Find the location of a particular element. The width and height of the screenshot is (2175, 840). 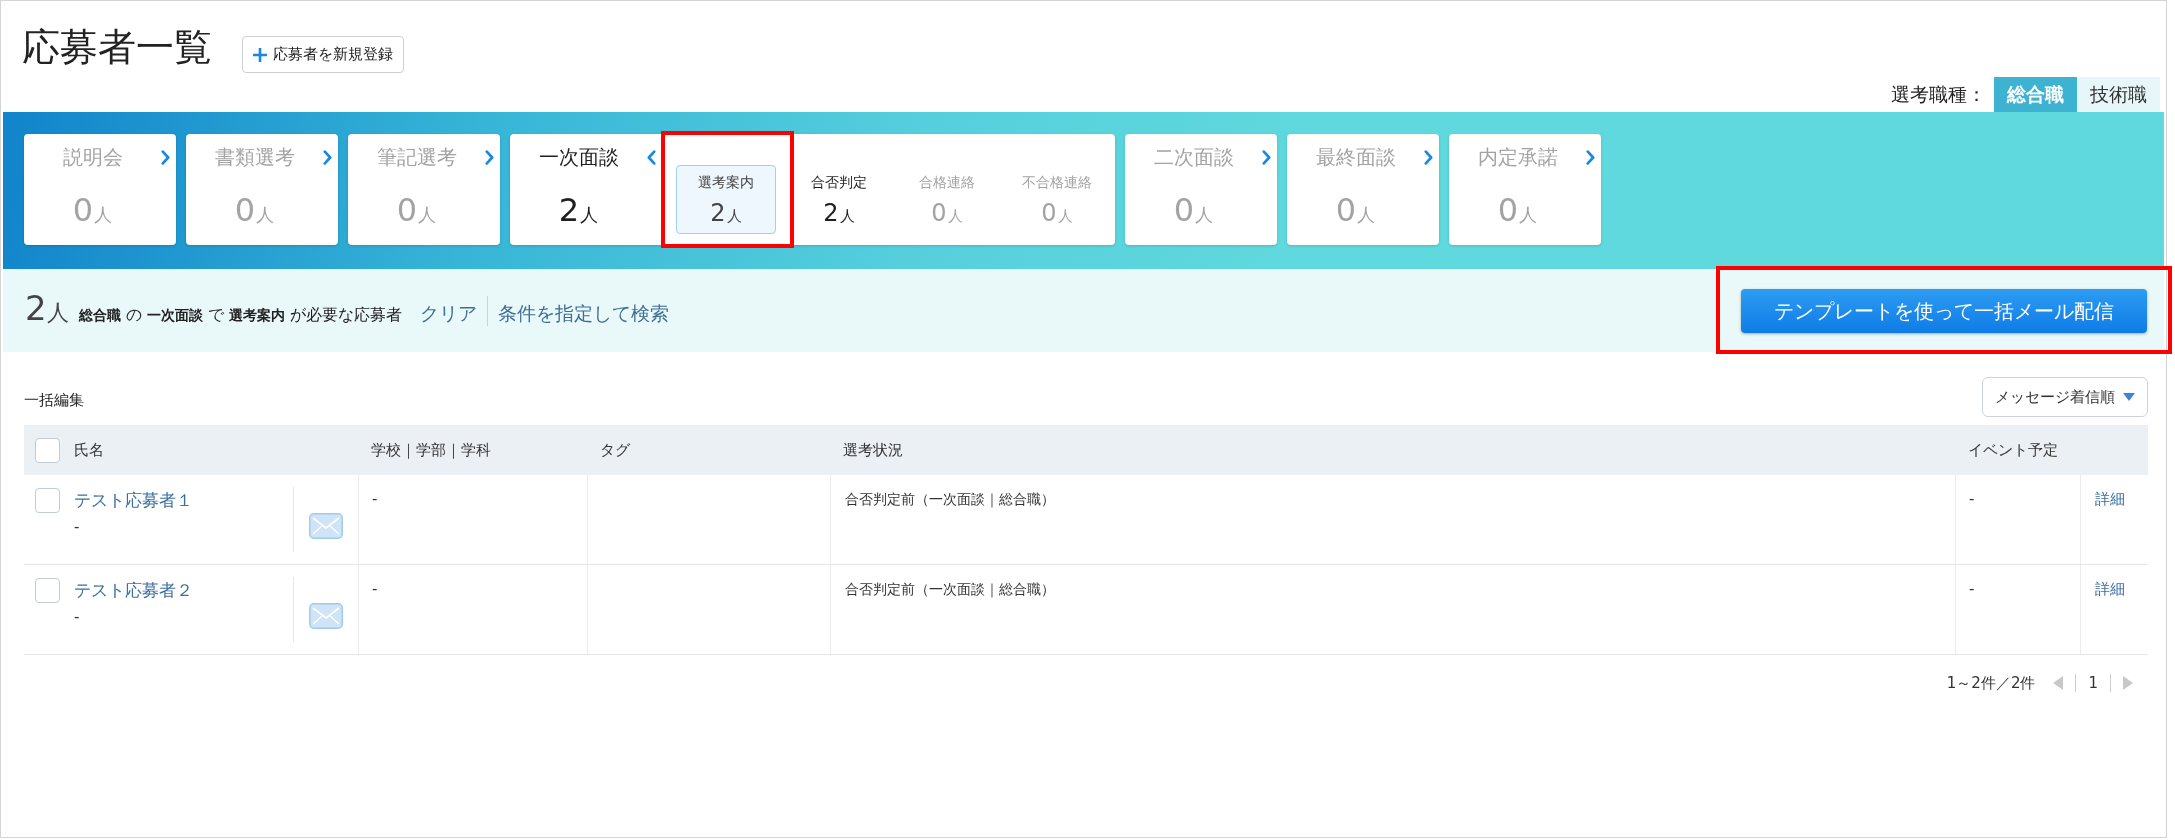

stage-label: 説明会 is located at coordinates (92, 157).